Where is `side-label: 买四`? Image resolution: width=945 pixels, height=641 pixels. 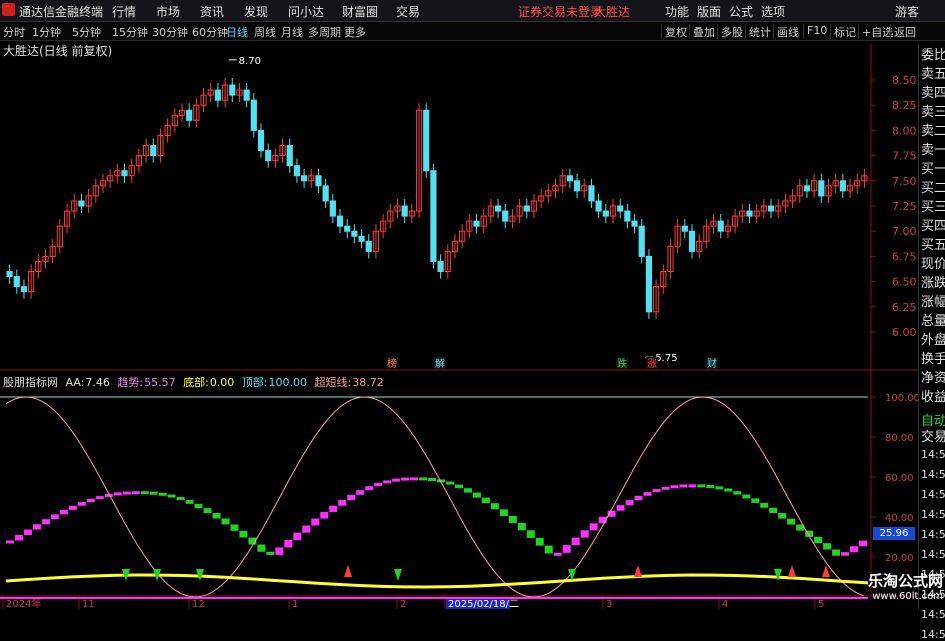 side-label: 买四 is located at coordinates (933, 226).